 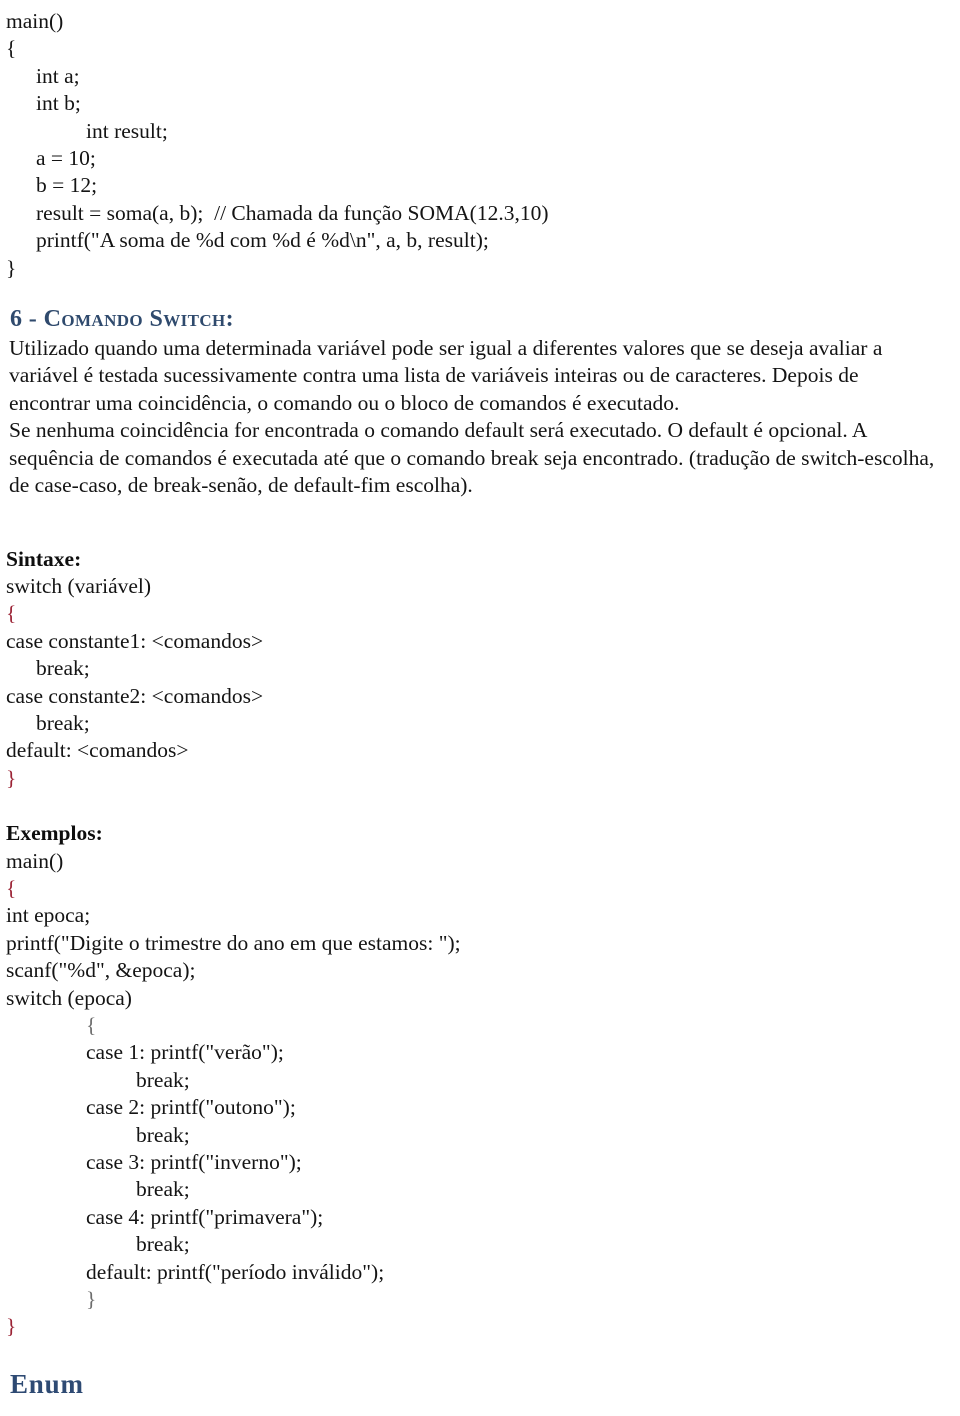 What do you see at coordinates (97, 750) in the screenshot?
I see `code-line: default: <comandos>` at bounding box center [97, 750].